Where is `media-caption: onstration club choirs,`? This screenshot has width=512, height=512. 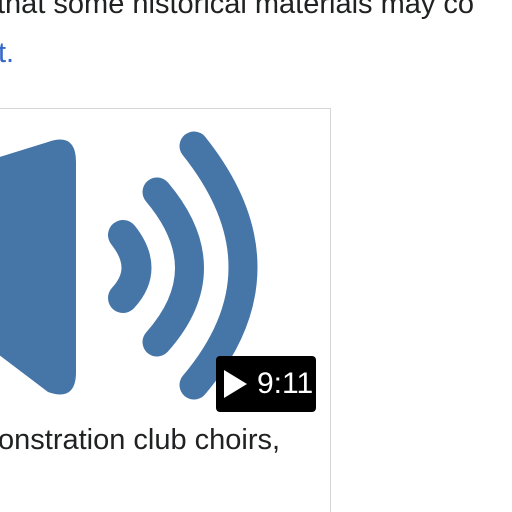
media-caption: onstration club choirs, is located at coordinates (140, 440).